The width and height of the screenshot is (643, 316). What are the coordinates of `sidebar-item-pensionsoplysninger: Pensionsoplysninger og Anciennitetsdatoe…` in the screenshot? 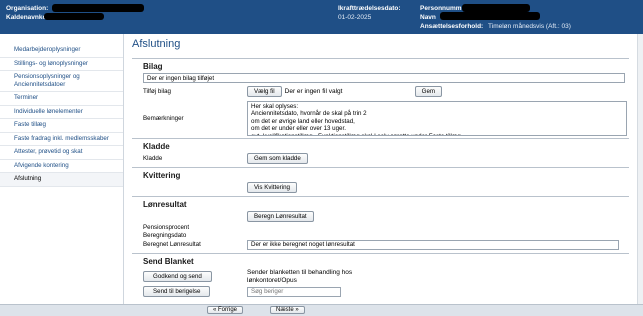 It's located at (61, 81).